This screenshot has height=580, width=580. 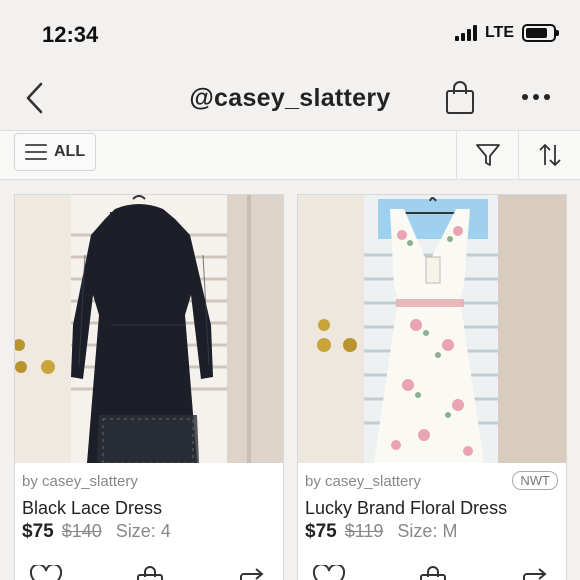 I want to click on price-row: $75 $140 Size: 4, so click(x=96, y=532).